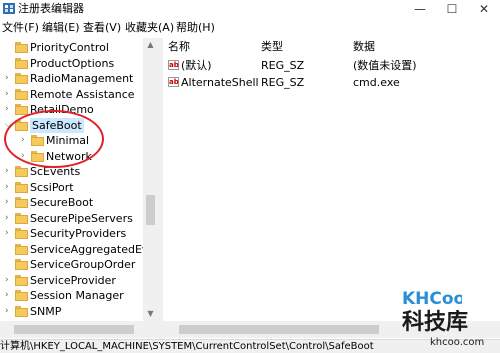  I want to click on tree-item-label: SecurityProviders, so click(78, 233).